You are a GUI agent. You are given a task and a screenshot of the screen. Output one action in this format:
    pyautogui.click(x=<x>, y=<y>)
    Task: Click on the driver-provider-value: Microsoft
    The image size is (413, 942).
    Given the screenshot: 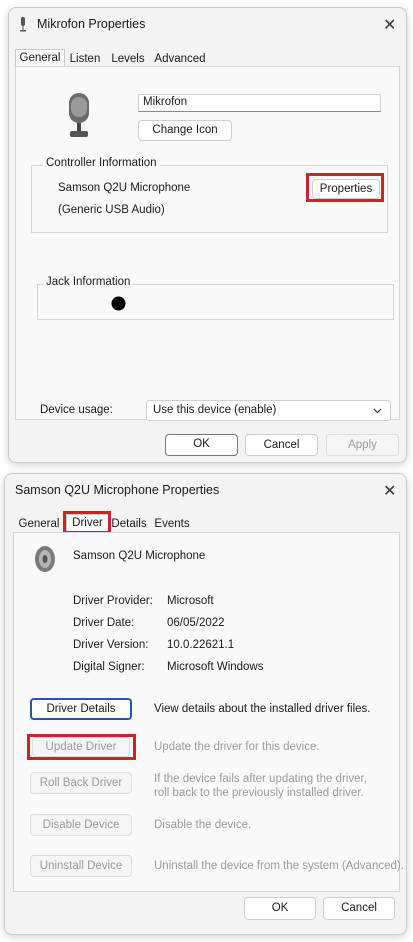 What is the action you would take?
    pyautogui.click(x=190, y=601)
    